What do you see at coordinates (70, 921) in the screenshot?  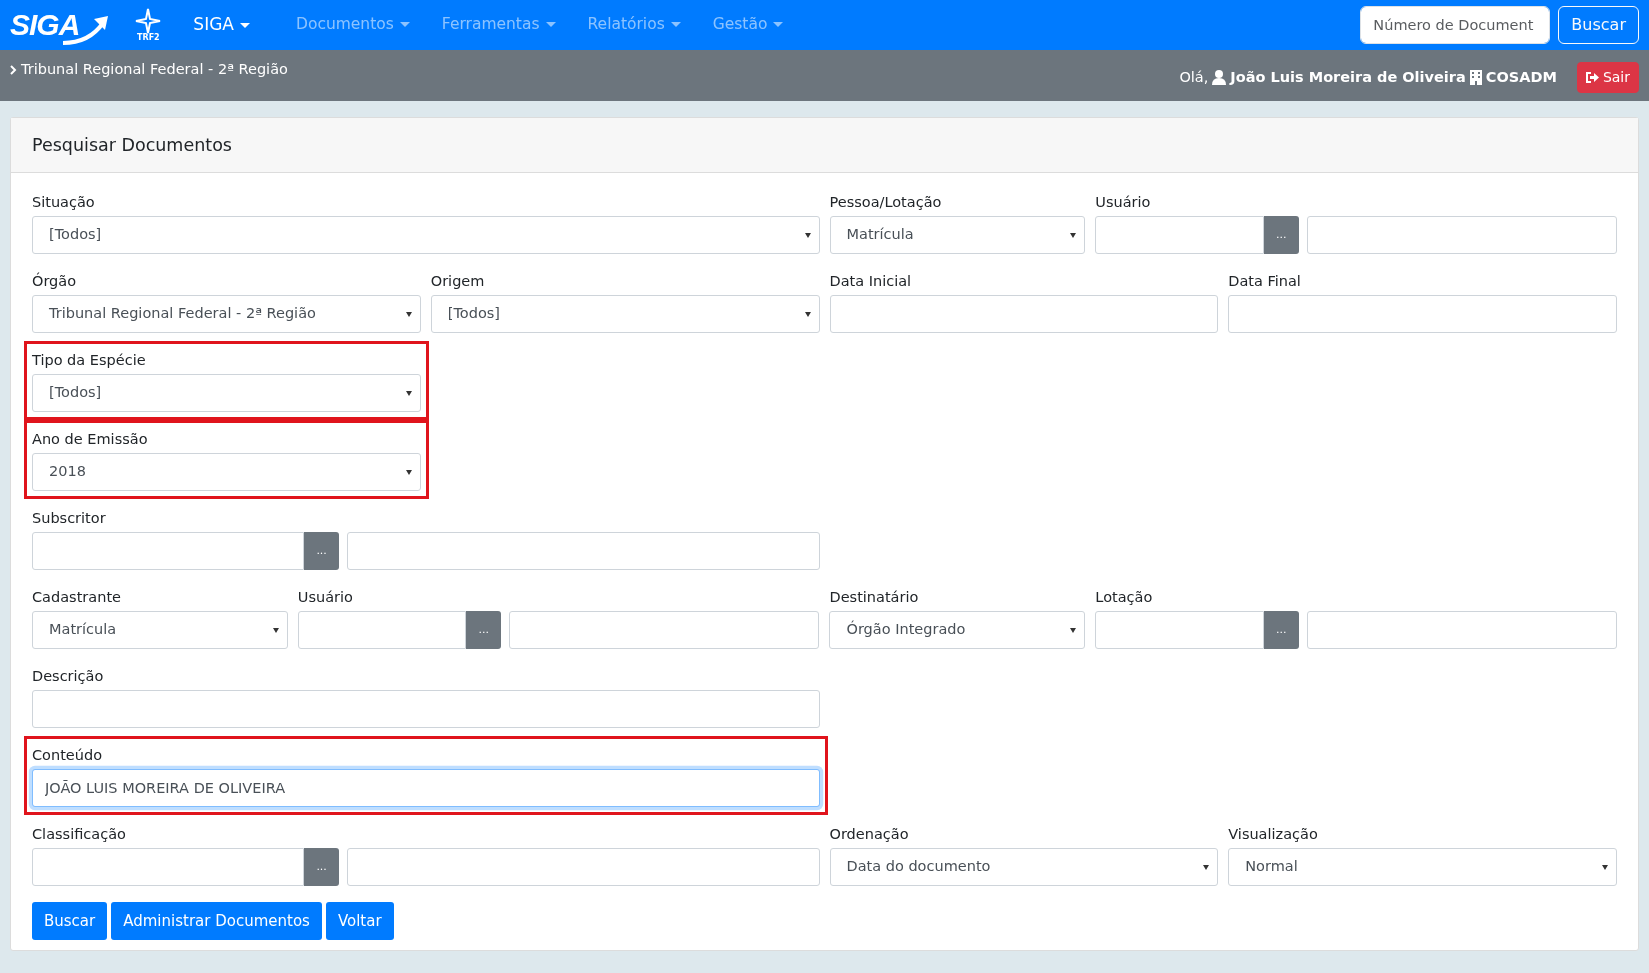 I see `action-button: Buscar` at bounding box center [70, 921].